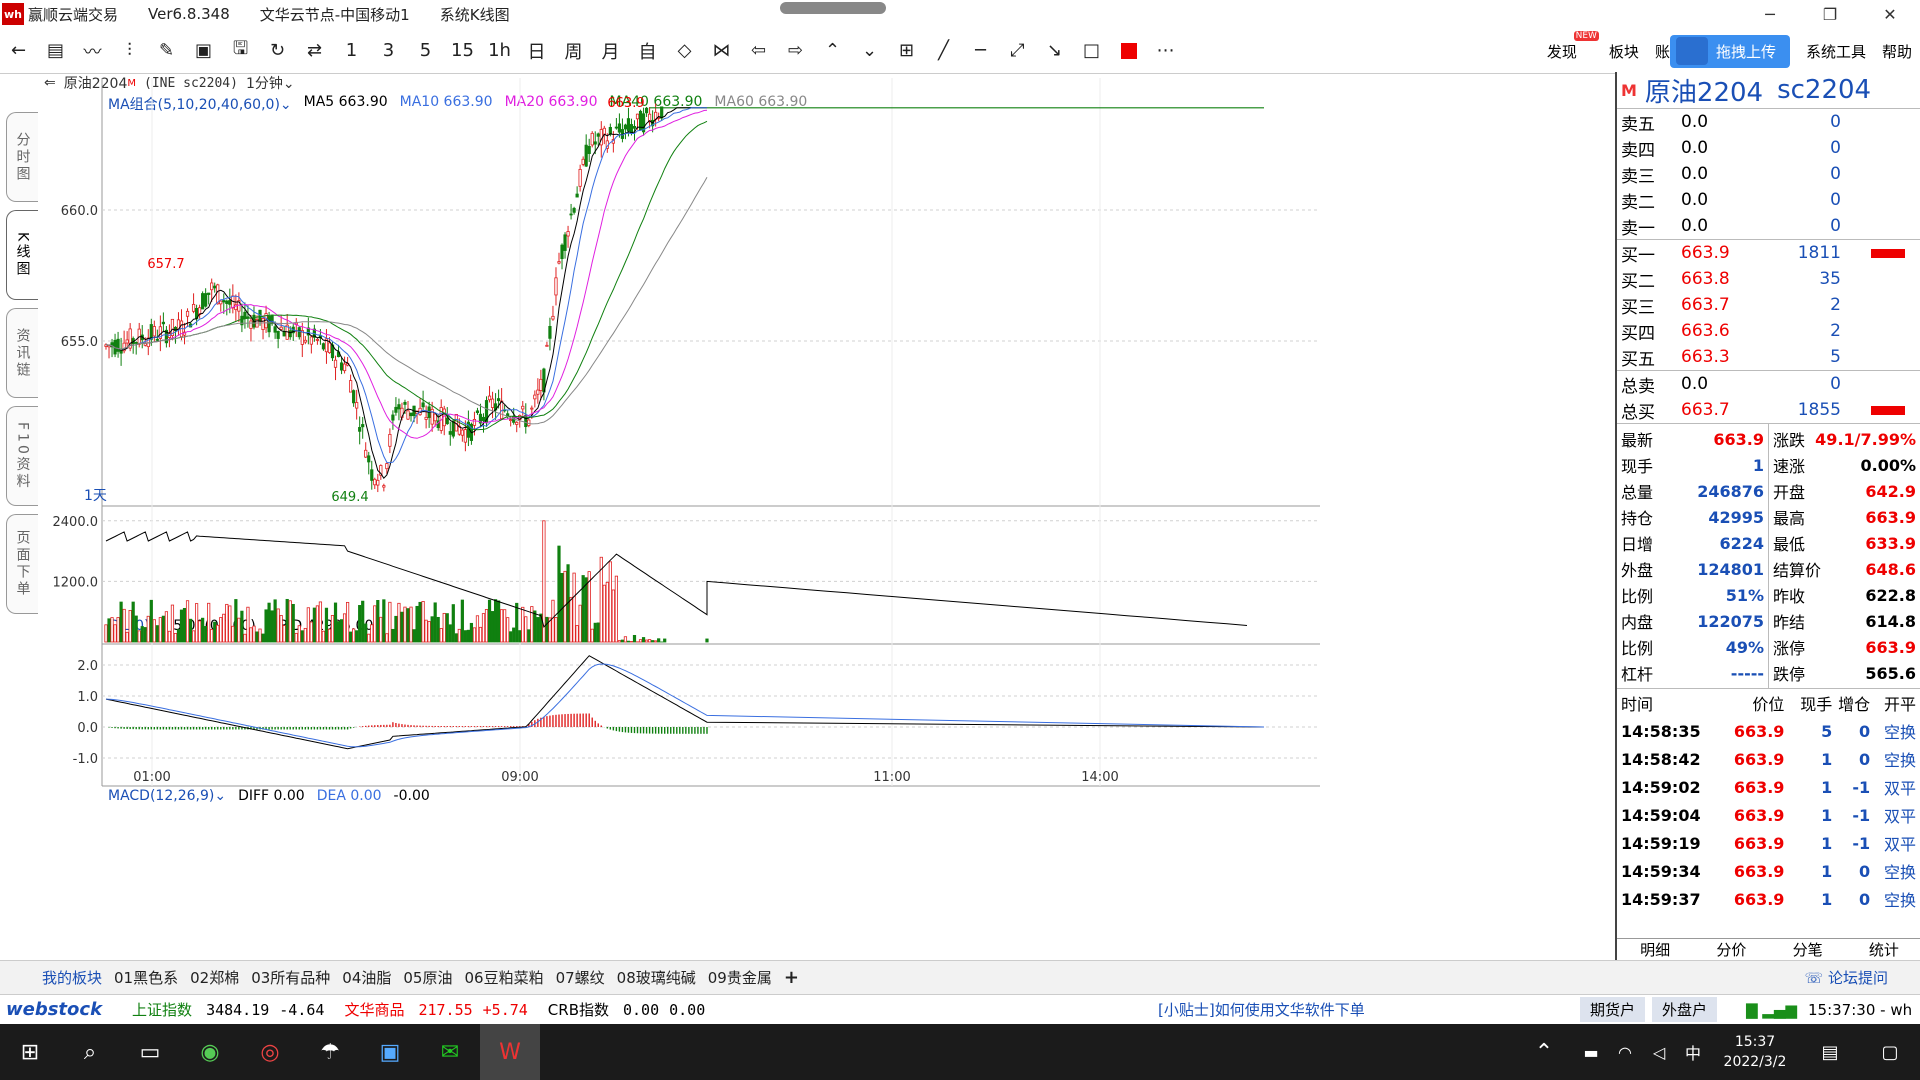  I want to click on trade-row: 14:59:34 663.9 1 0 空换, so click(1768, 871).